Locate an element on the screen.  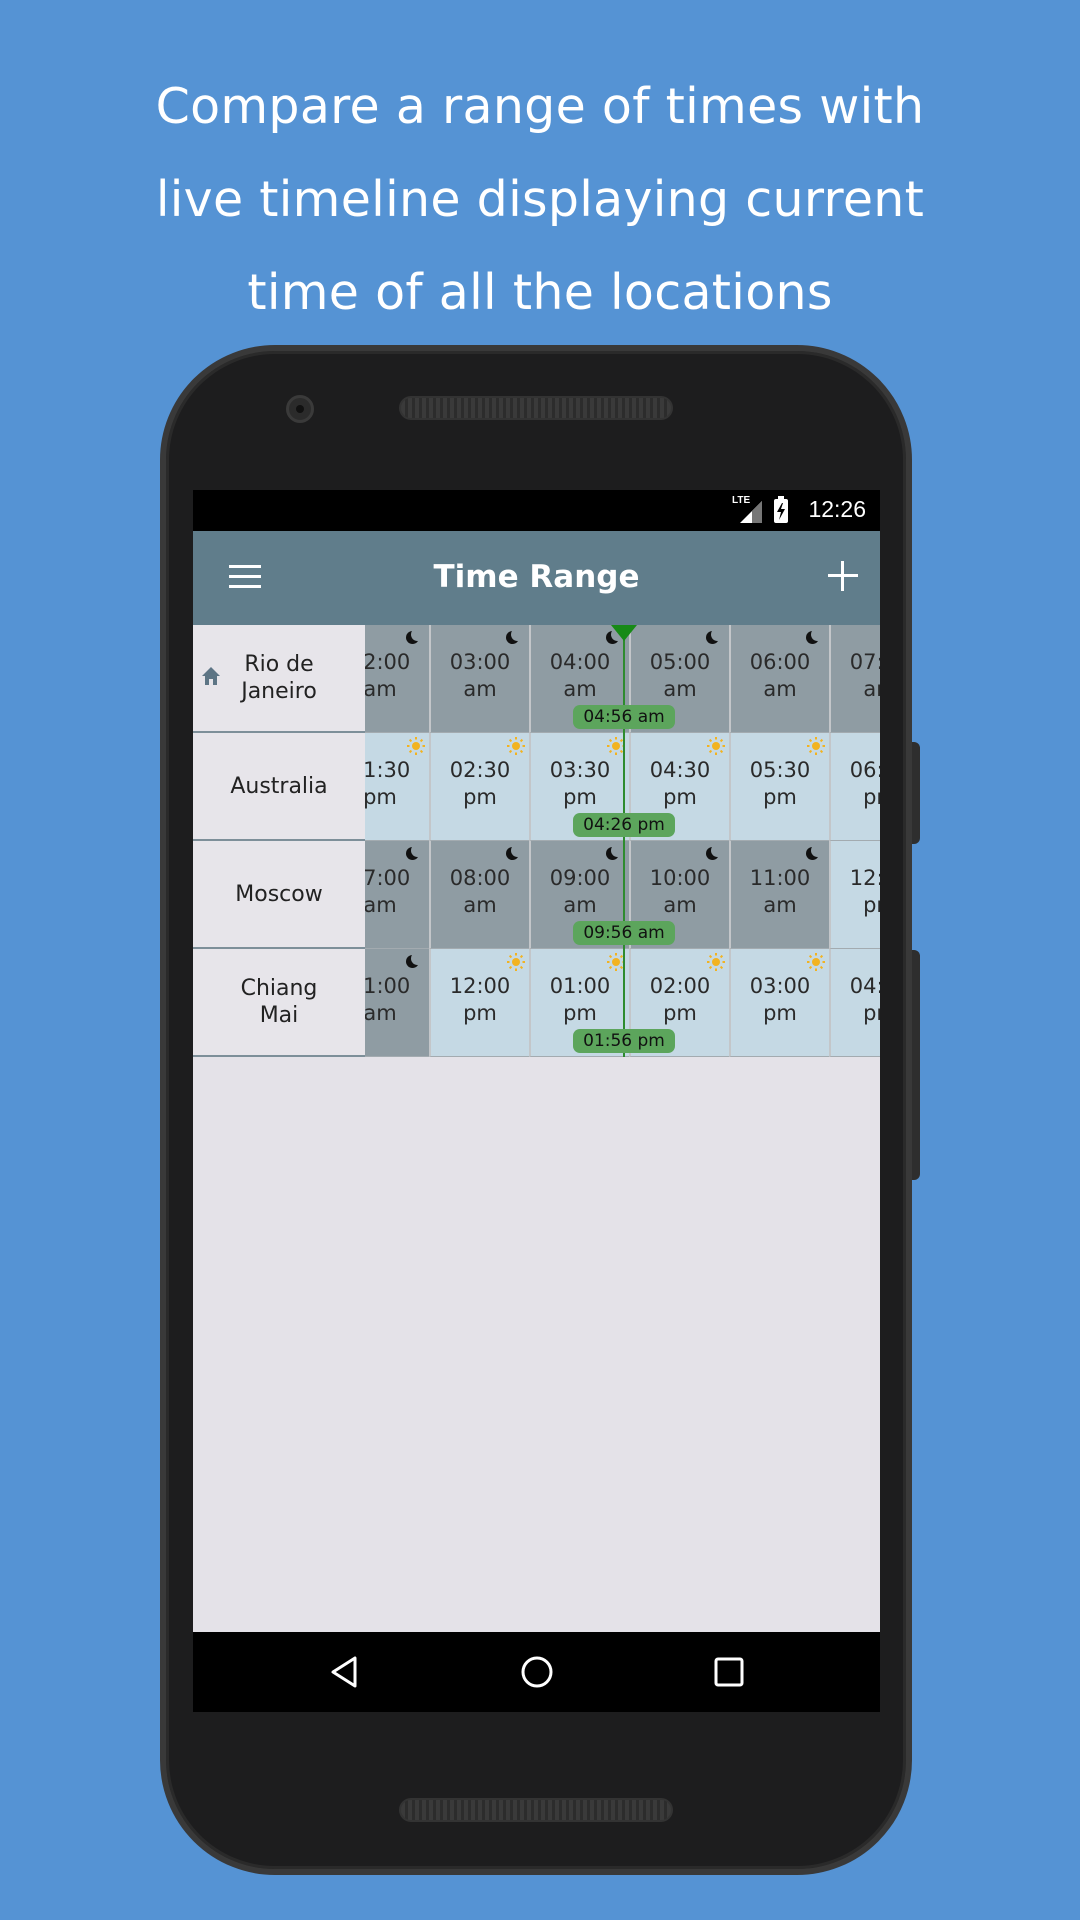
hour-cell: 05:30 pm is located at coordinates (779, 787).